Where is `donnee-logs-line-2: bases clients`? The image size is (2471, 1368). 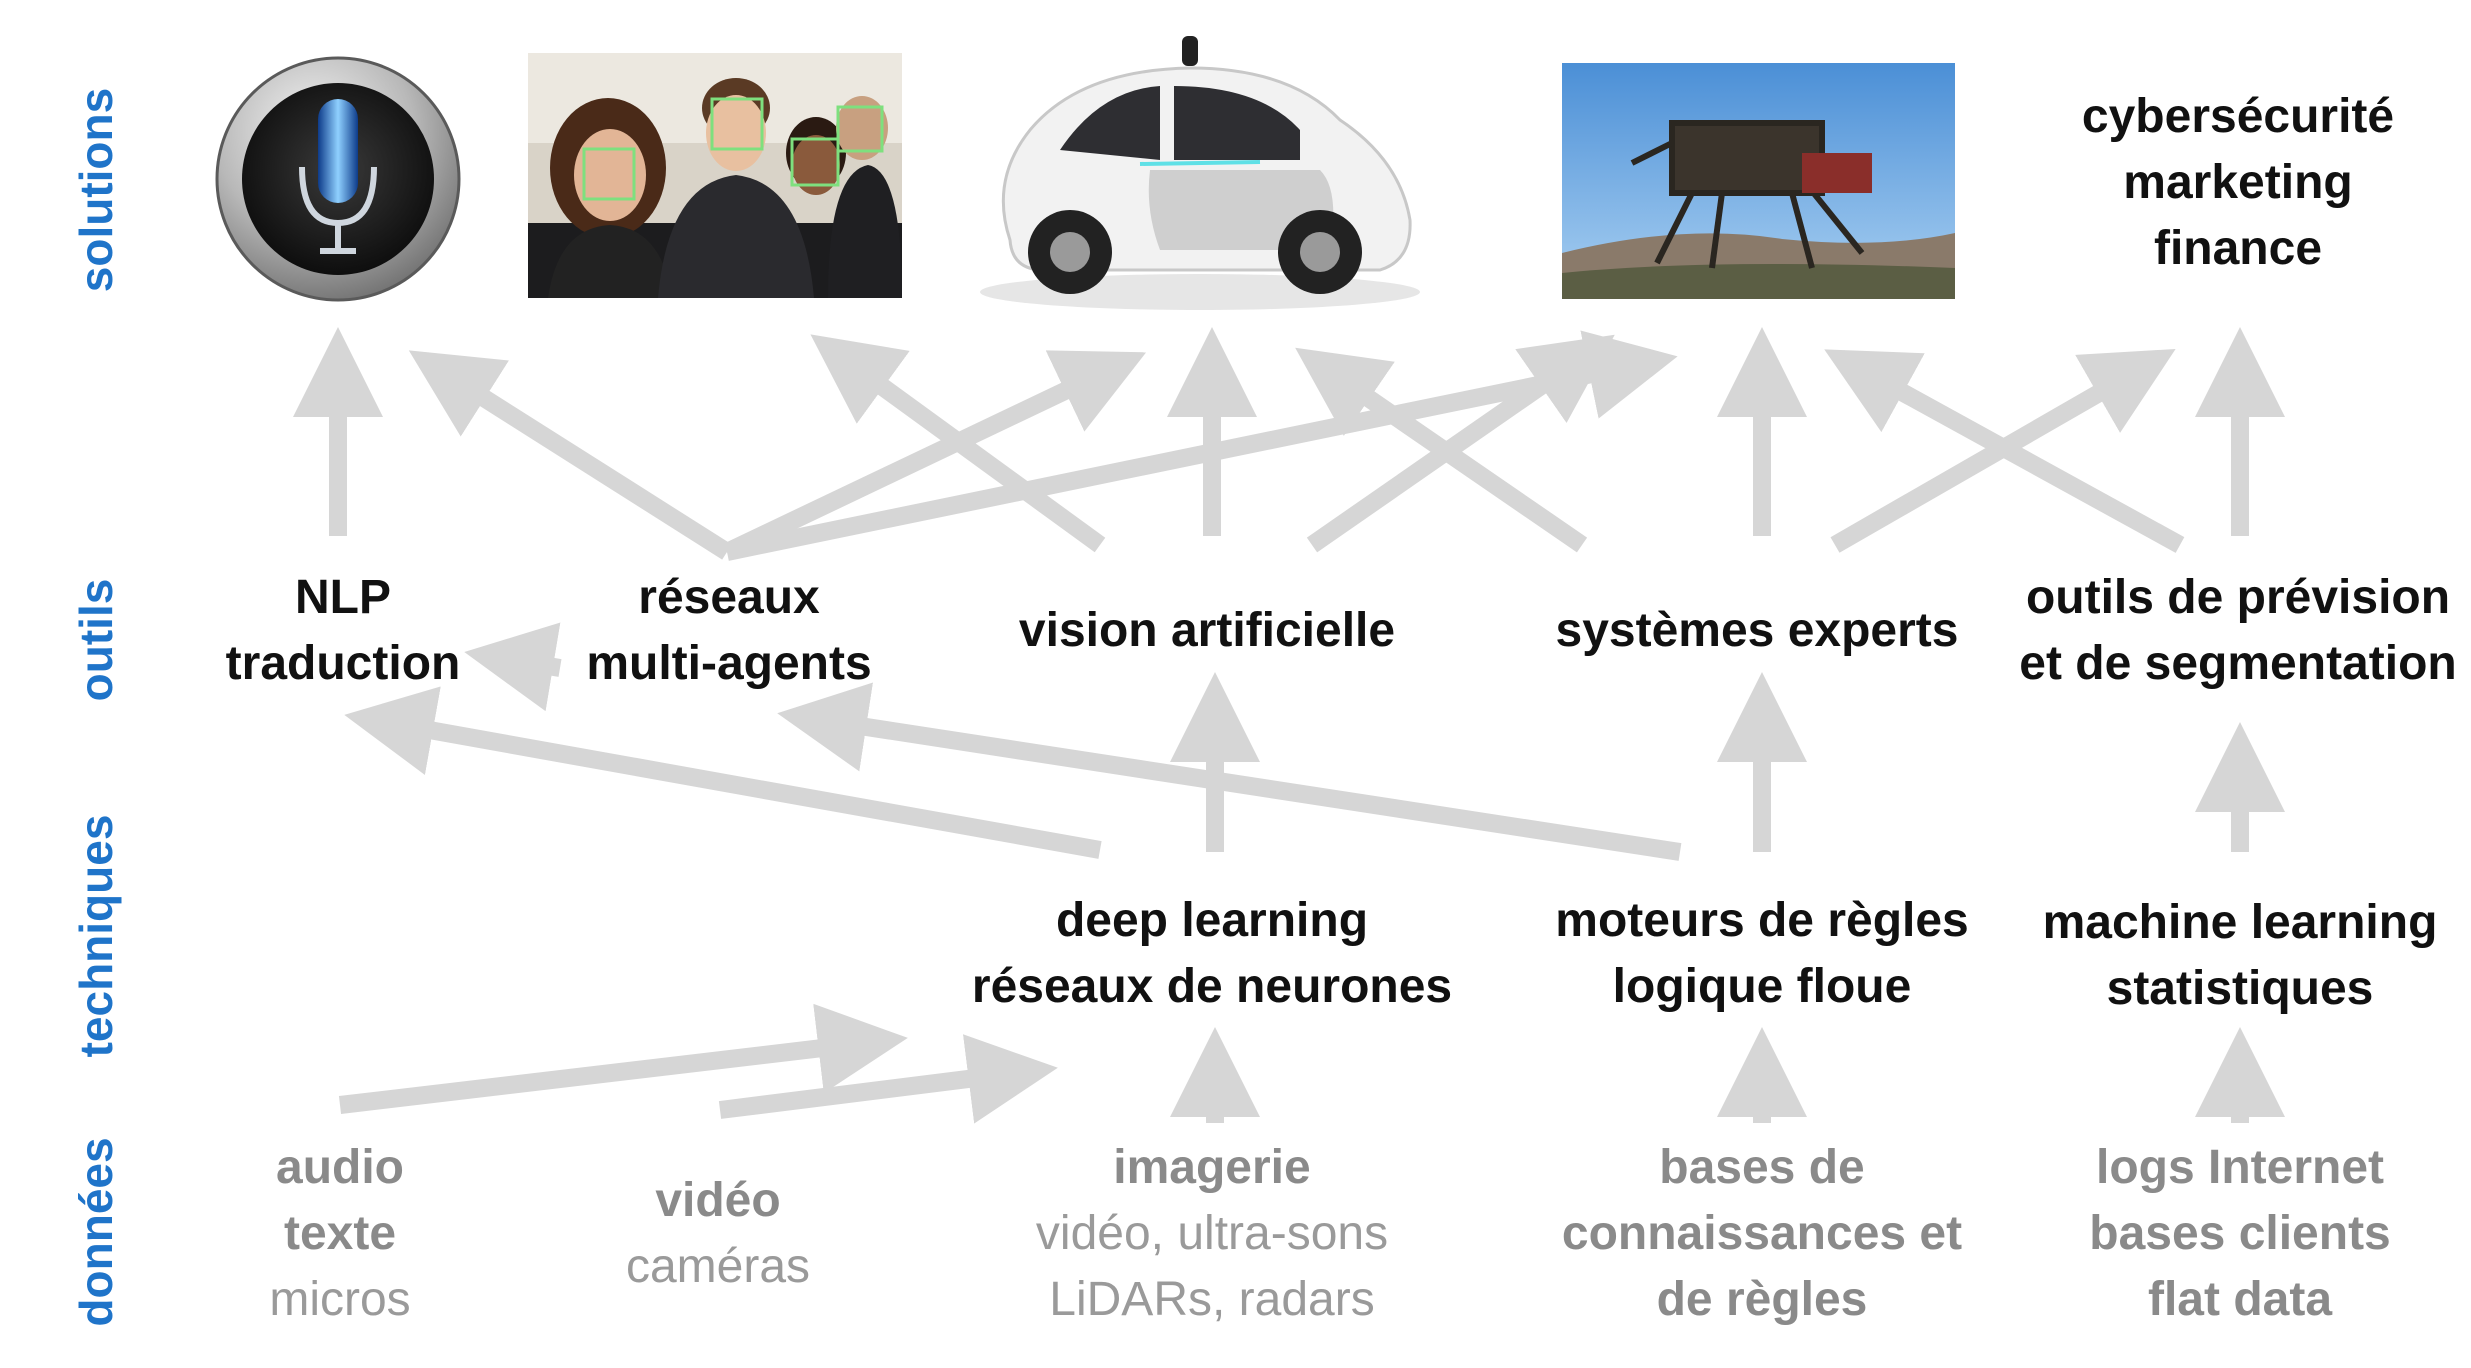 donnee-logs-line-2: bases clients is located at coordinates (2240, 1233).